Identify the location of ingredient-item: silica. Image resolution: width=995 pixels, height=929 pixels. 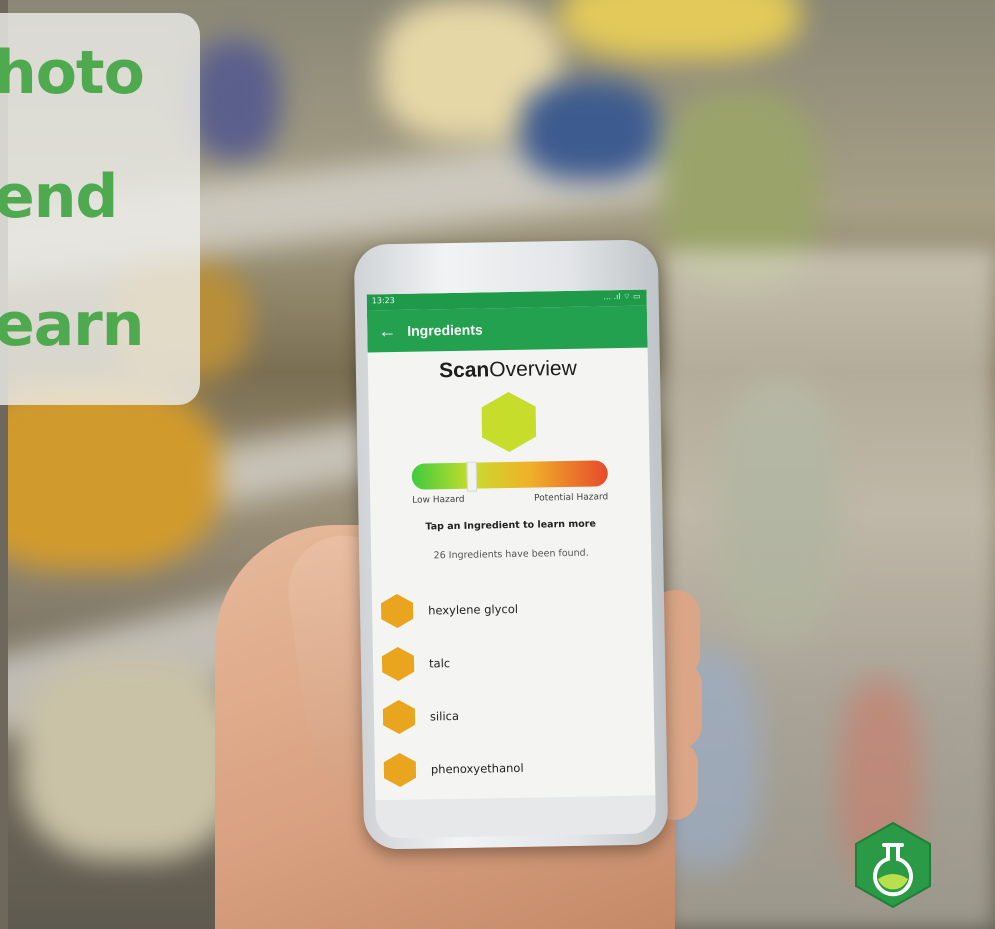
(514, 715).